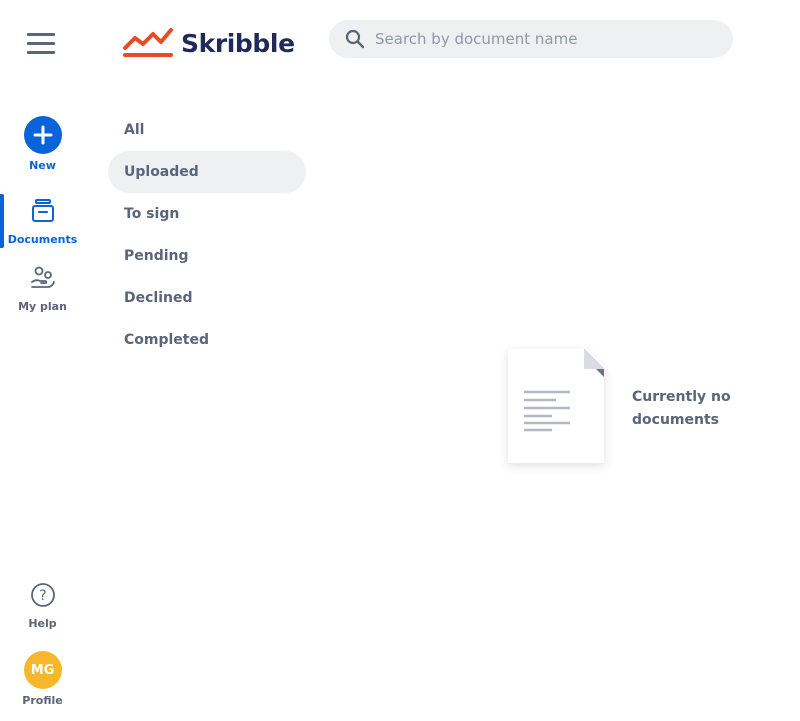 This screenshot has width=800, height=721. I want to click on filter-to-sign: To sign, so click(207, 214).